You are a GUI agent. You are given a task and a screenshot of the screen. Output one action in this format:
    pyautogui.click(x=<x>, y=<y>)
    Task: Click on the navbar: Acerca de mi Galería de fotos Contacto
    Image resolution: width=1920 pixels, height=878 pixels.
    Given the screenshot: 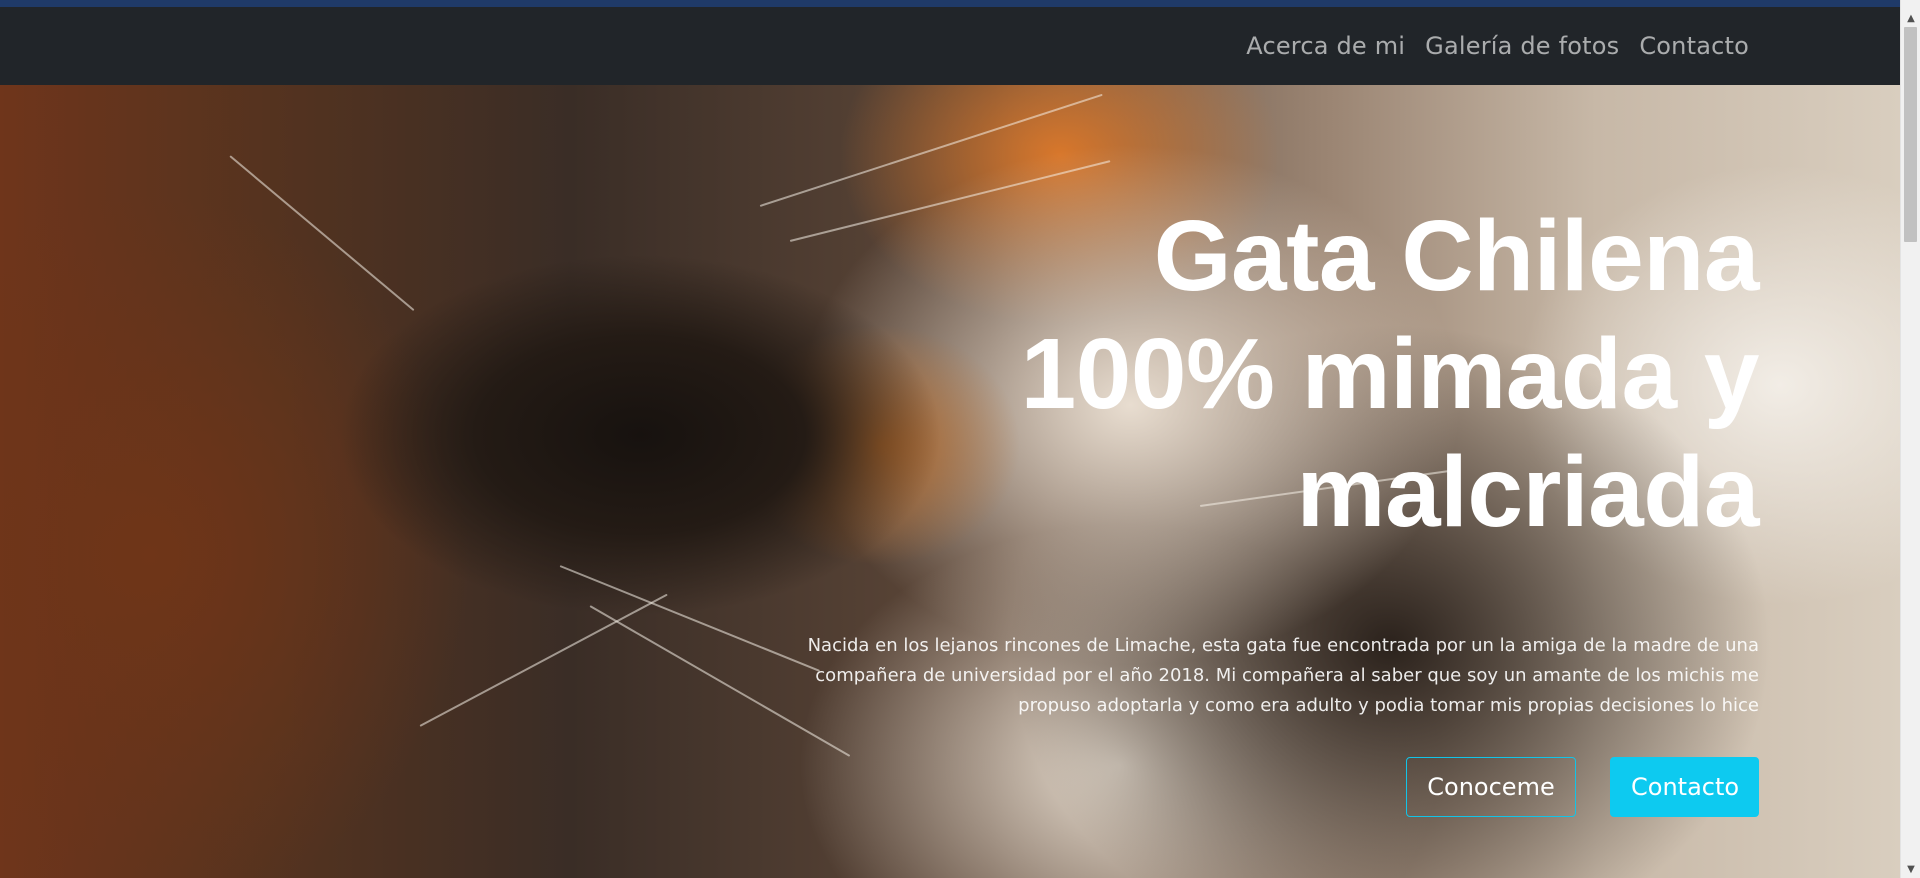 What is the action you would take?
    pyautogui.click(x=950, y=46)
    